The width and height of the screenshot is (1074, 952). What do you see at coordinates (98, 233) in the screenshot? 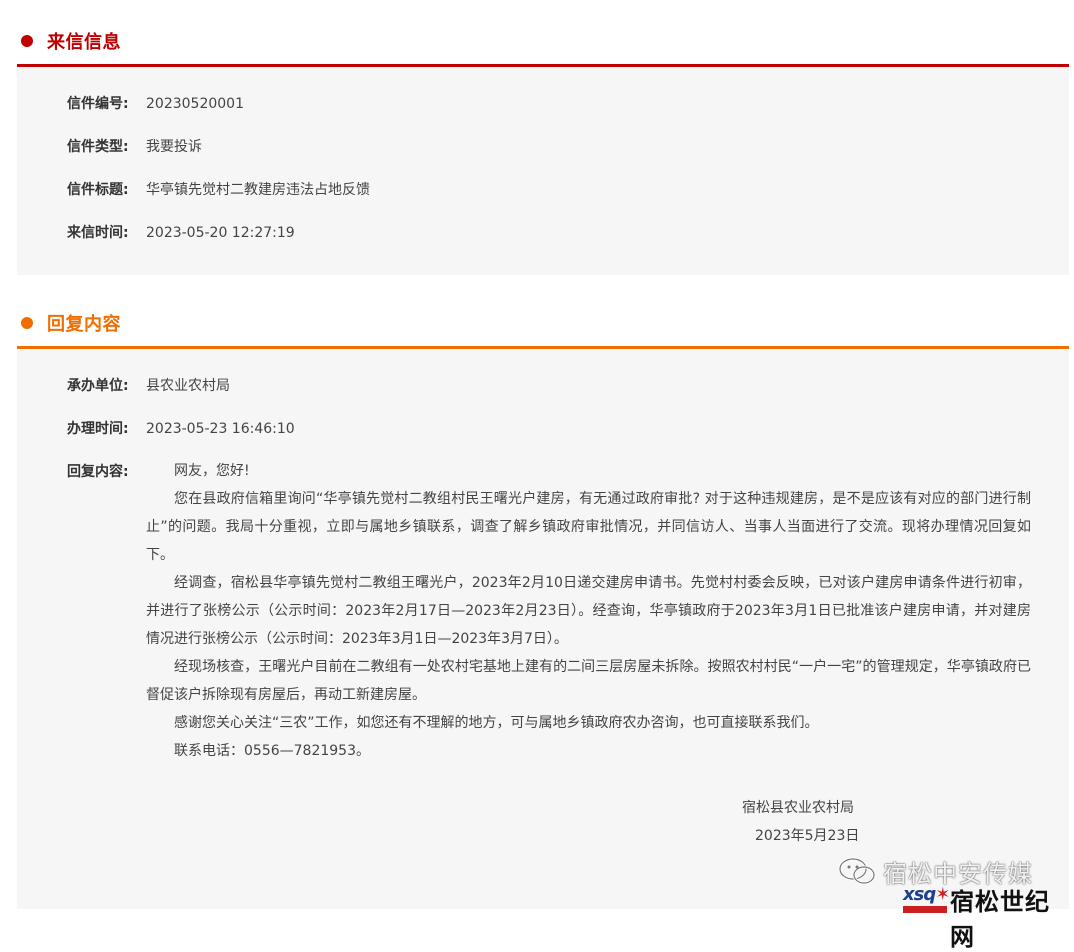
I see `letter-time-label: 来信时间:` at bounding box center [98, 233].